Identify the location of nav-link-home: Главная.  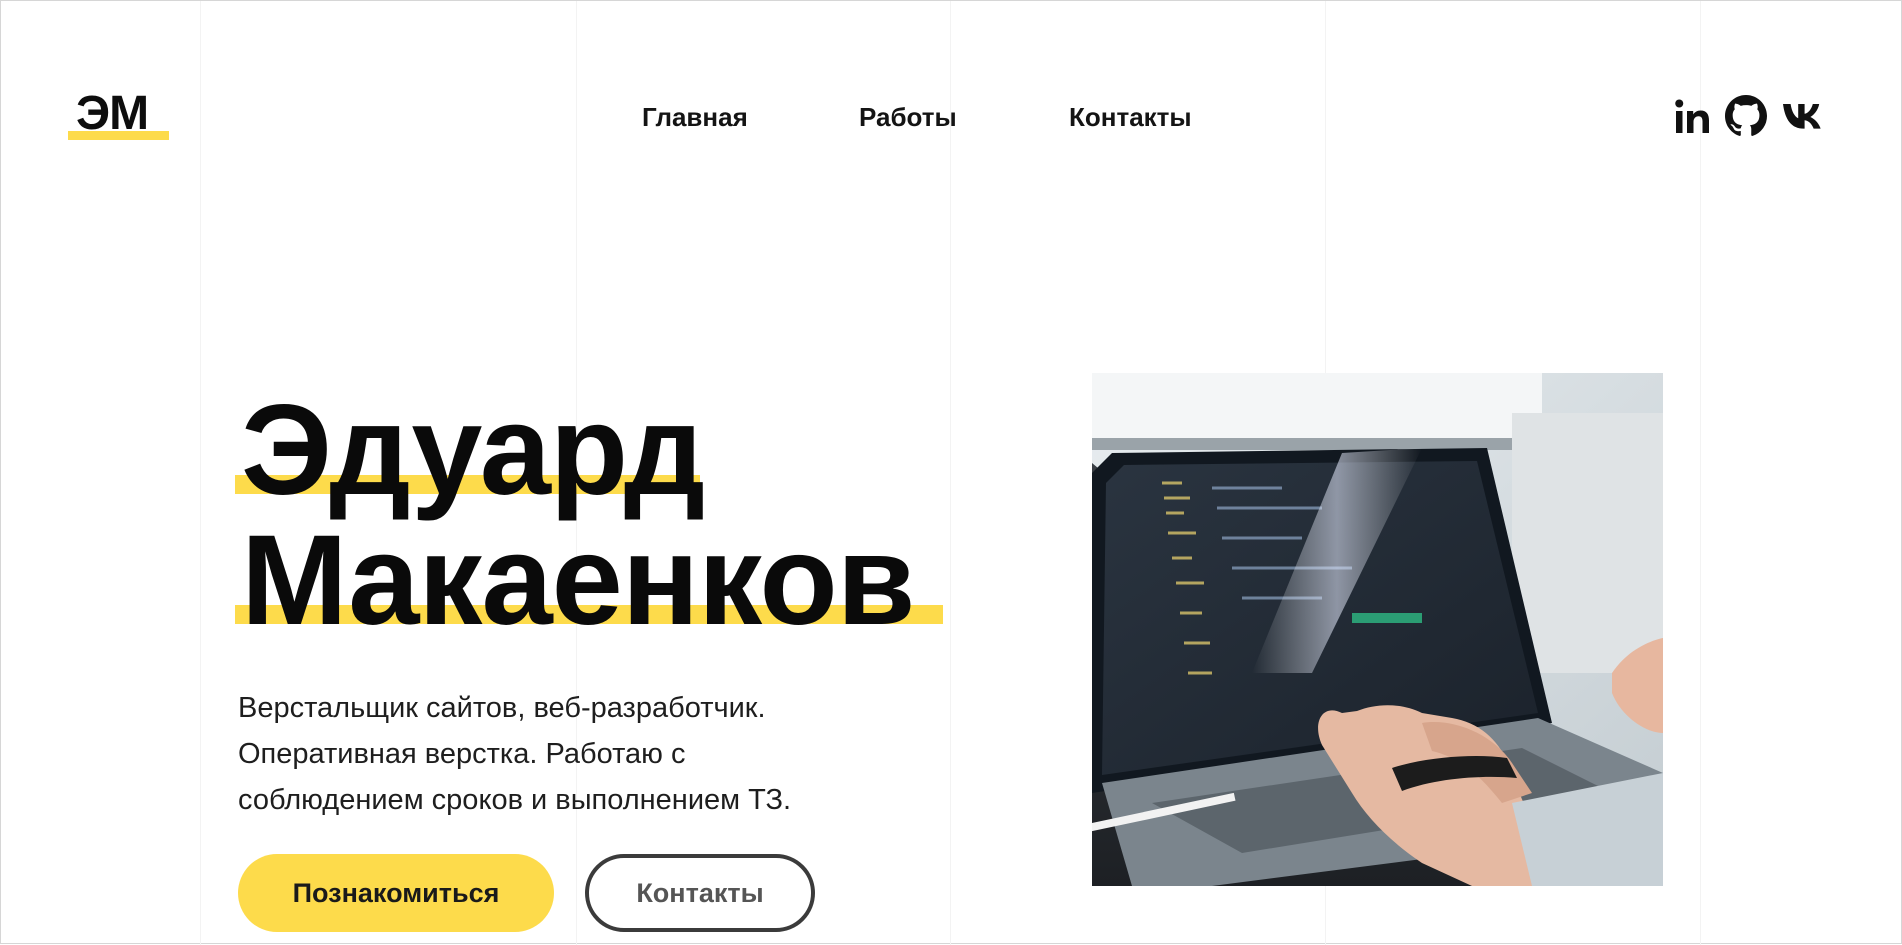
(695, 117).